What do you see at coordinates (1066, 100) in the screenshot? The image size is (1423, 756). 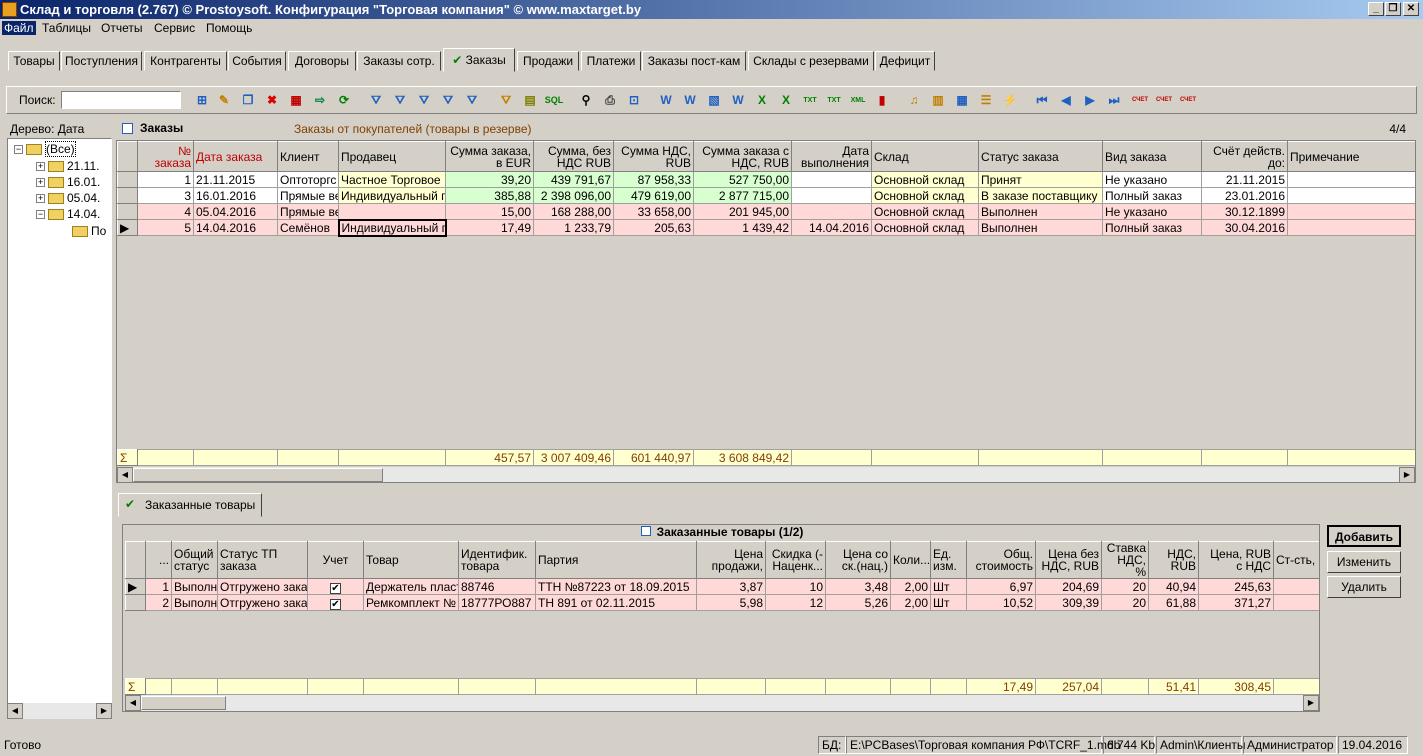 I see `prev-record-icon: ◀` at bounding box center [1066, 100].